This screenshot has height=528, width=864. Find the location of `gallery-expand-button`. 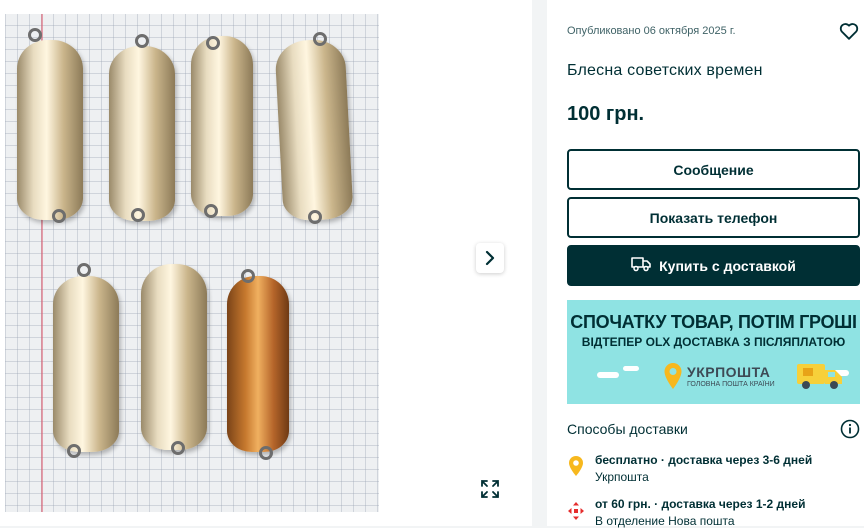

gallery-expand-button is located at coordinates (490, 489).